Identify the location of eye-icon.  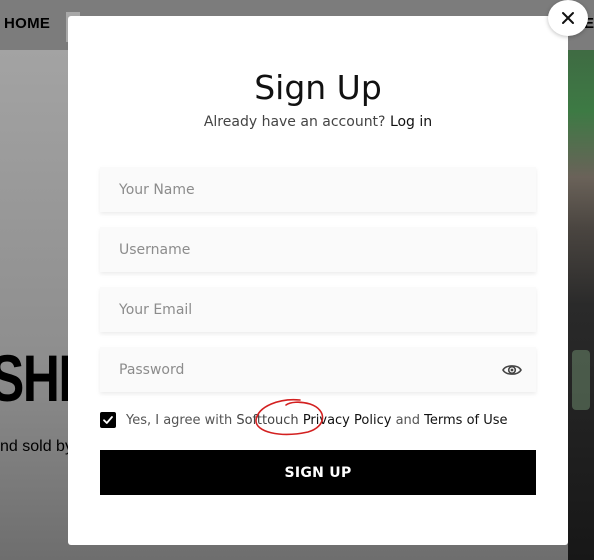
(512, 370).